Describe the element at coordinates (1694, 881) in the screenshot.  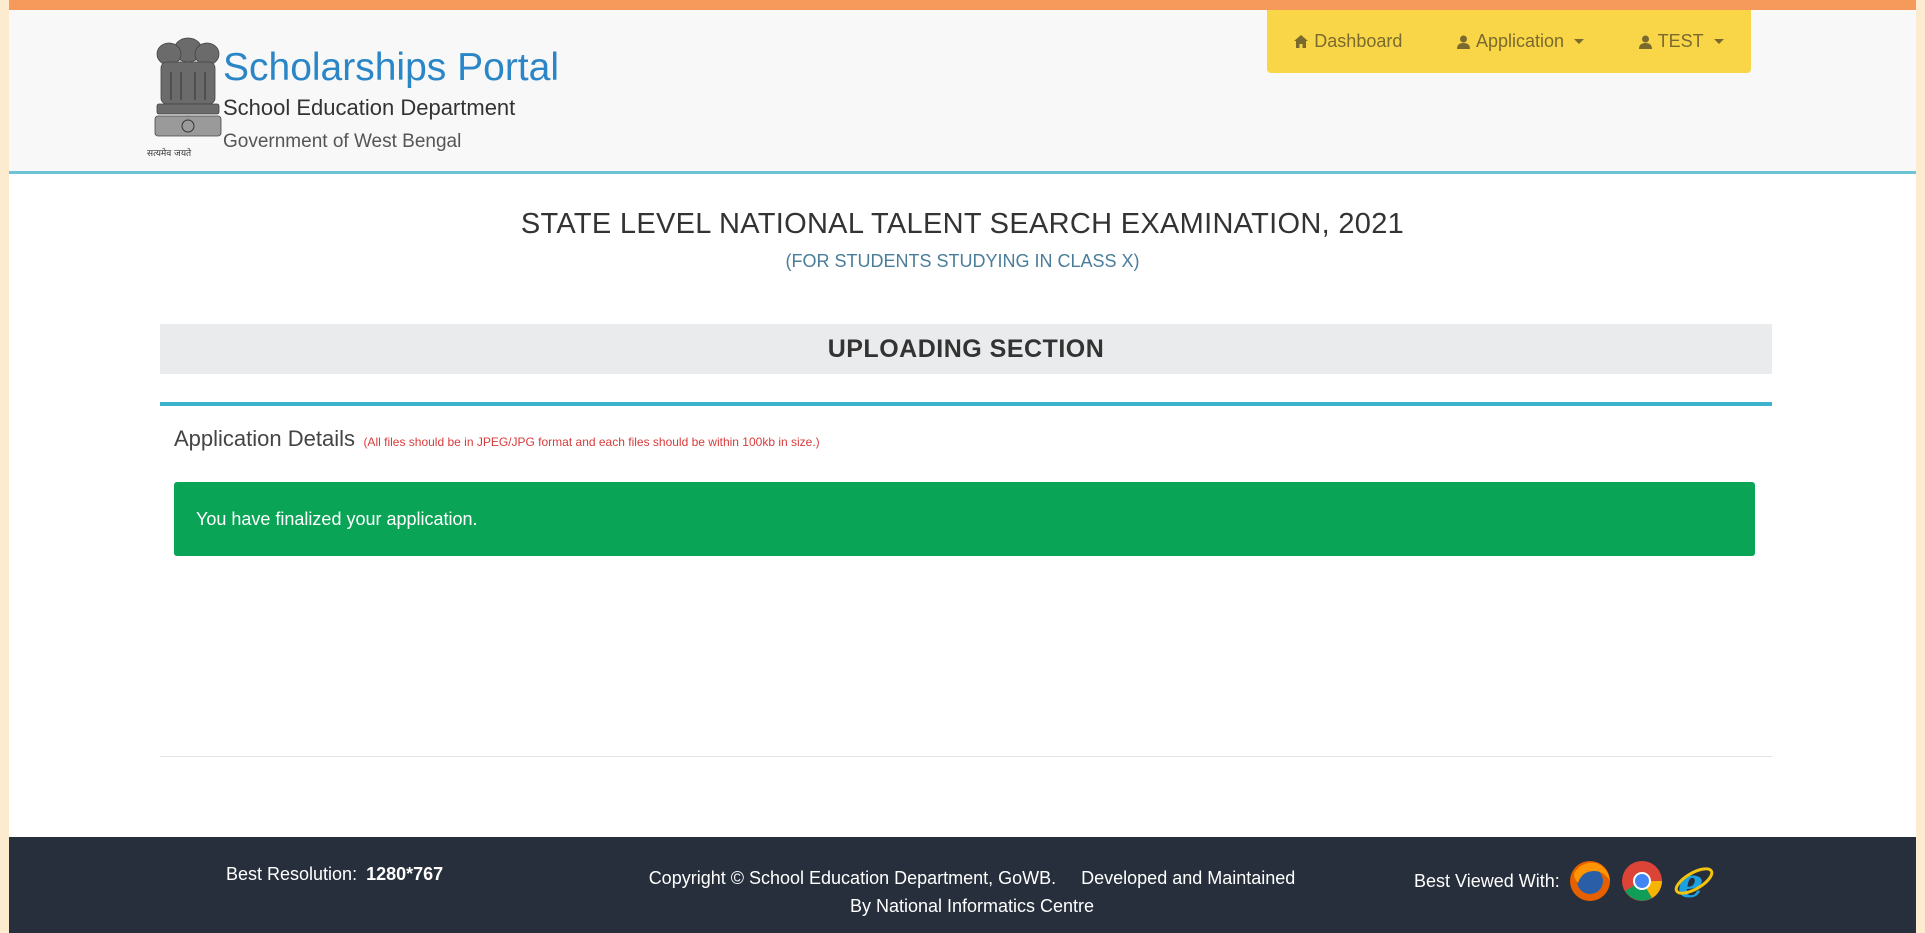
I see `internet-explorer-icon: e` at that location.